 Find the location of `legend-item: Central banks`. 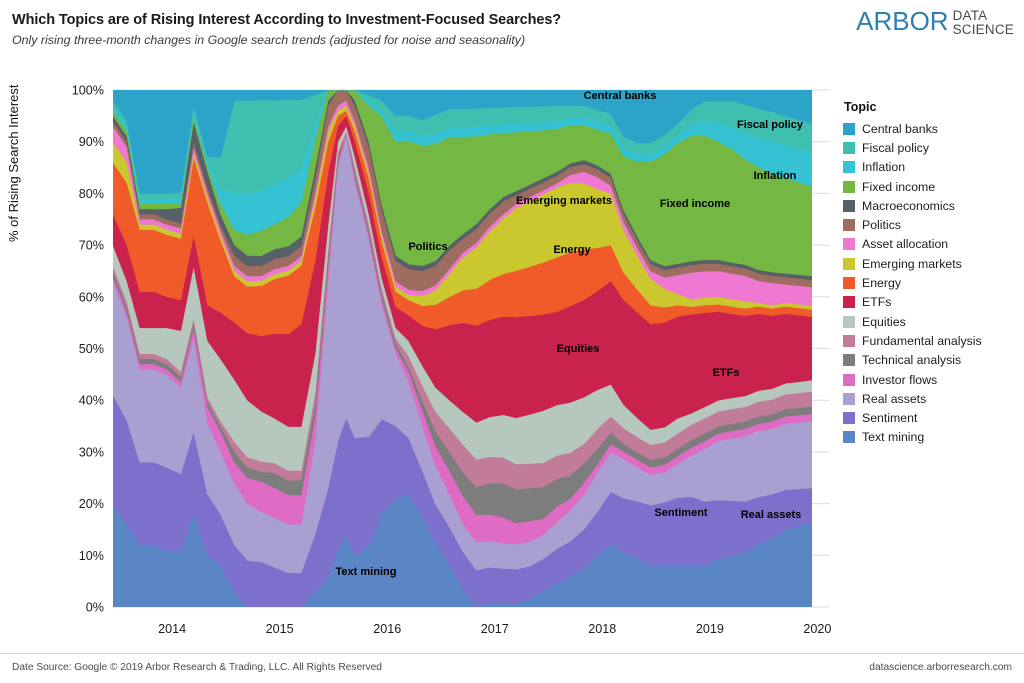

legend-item: Central banks is located at coordinates (933, 128).